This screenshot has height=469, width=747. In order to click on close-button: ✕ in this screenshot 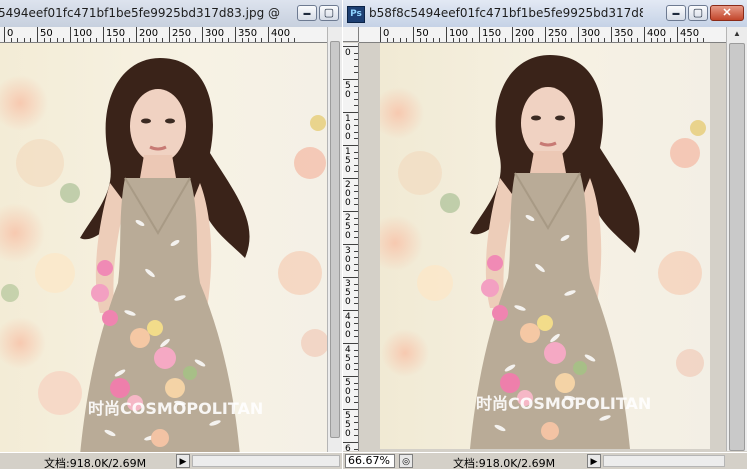, I will do `click(727, 13)`.